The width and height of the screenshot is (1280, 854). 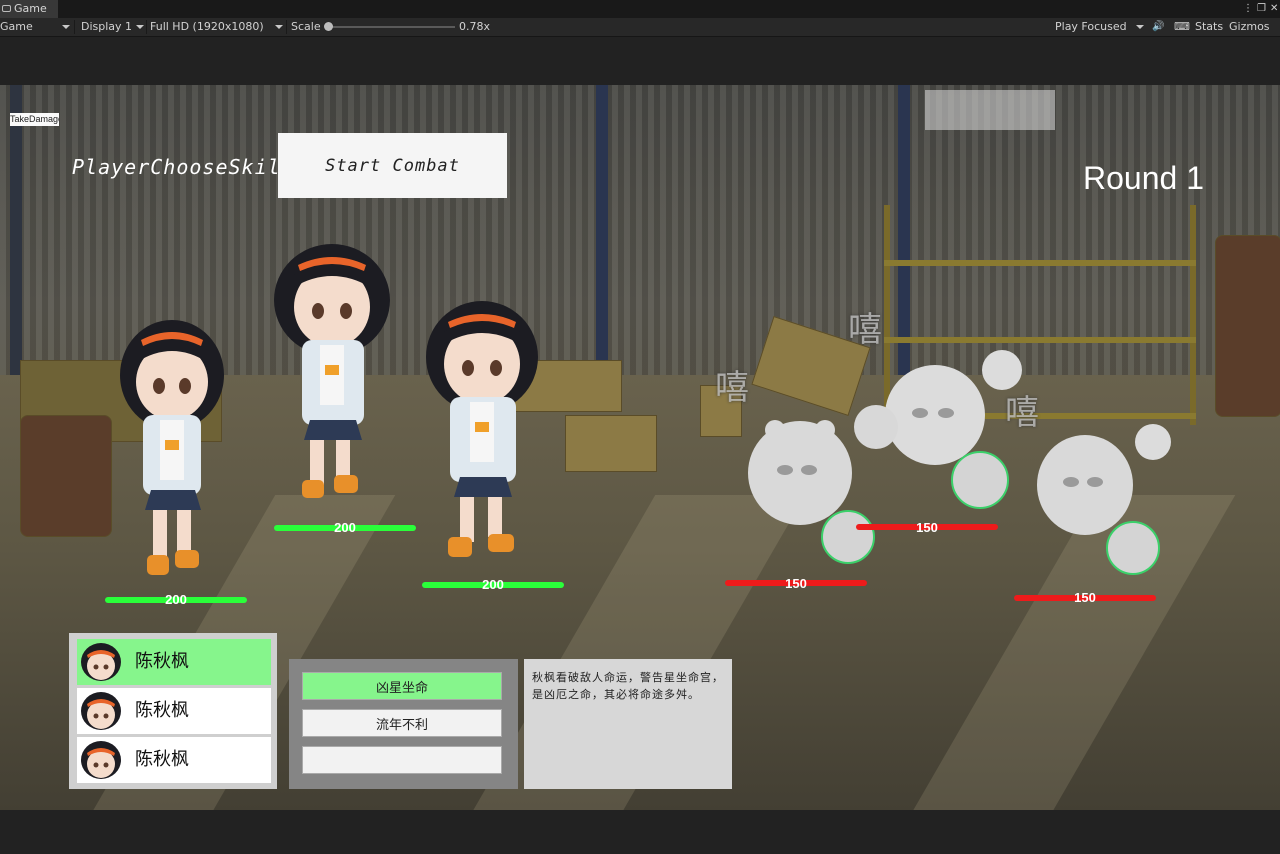 What do you see at coordinates (306, 26) in the screenshot?
I see `scale-label: Scale` at bounding box center [306, 26].